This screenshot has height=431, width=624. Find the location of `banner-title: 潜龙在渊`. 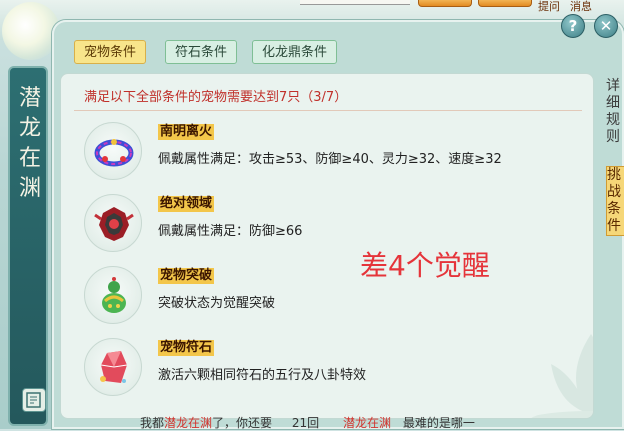

banner-title: 潜龙在渊 is located at coordinates (29, 143).